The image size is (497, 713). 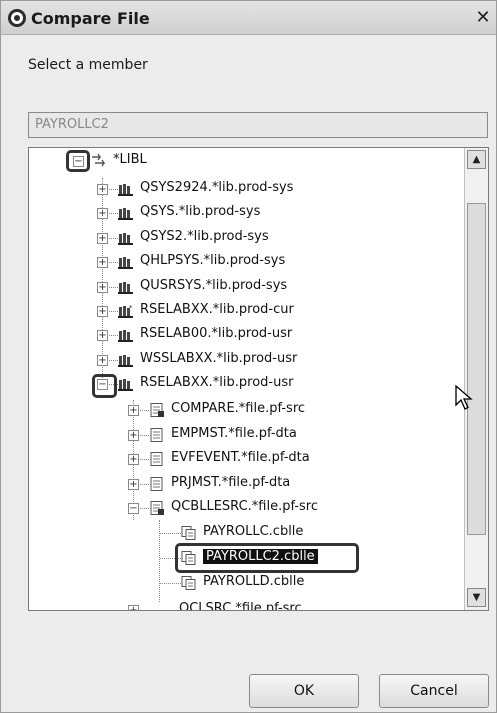 I want to click on compare-app-icon, so click(x=17, y=18).